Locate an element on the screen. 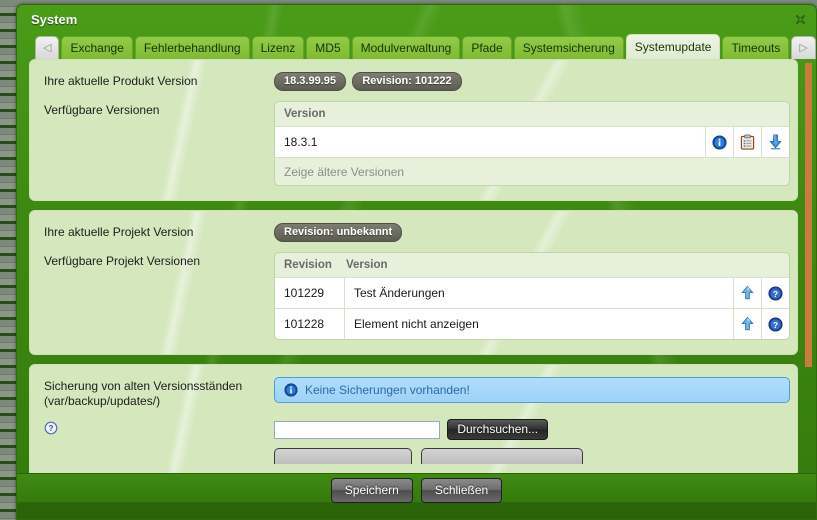  tab-scroll-prev: ◁ is located at coordinates (47, 47).